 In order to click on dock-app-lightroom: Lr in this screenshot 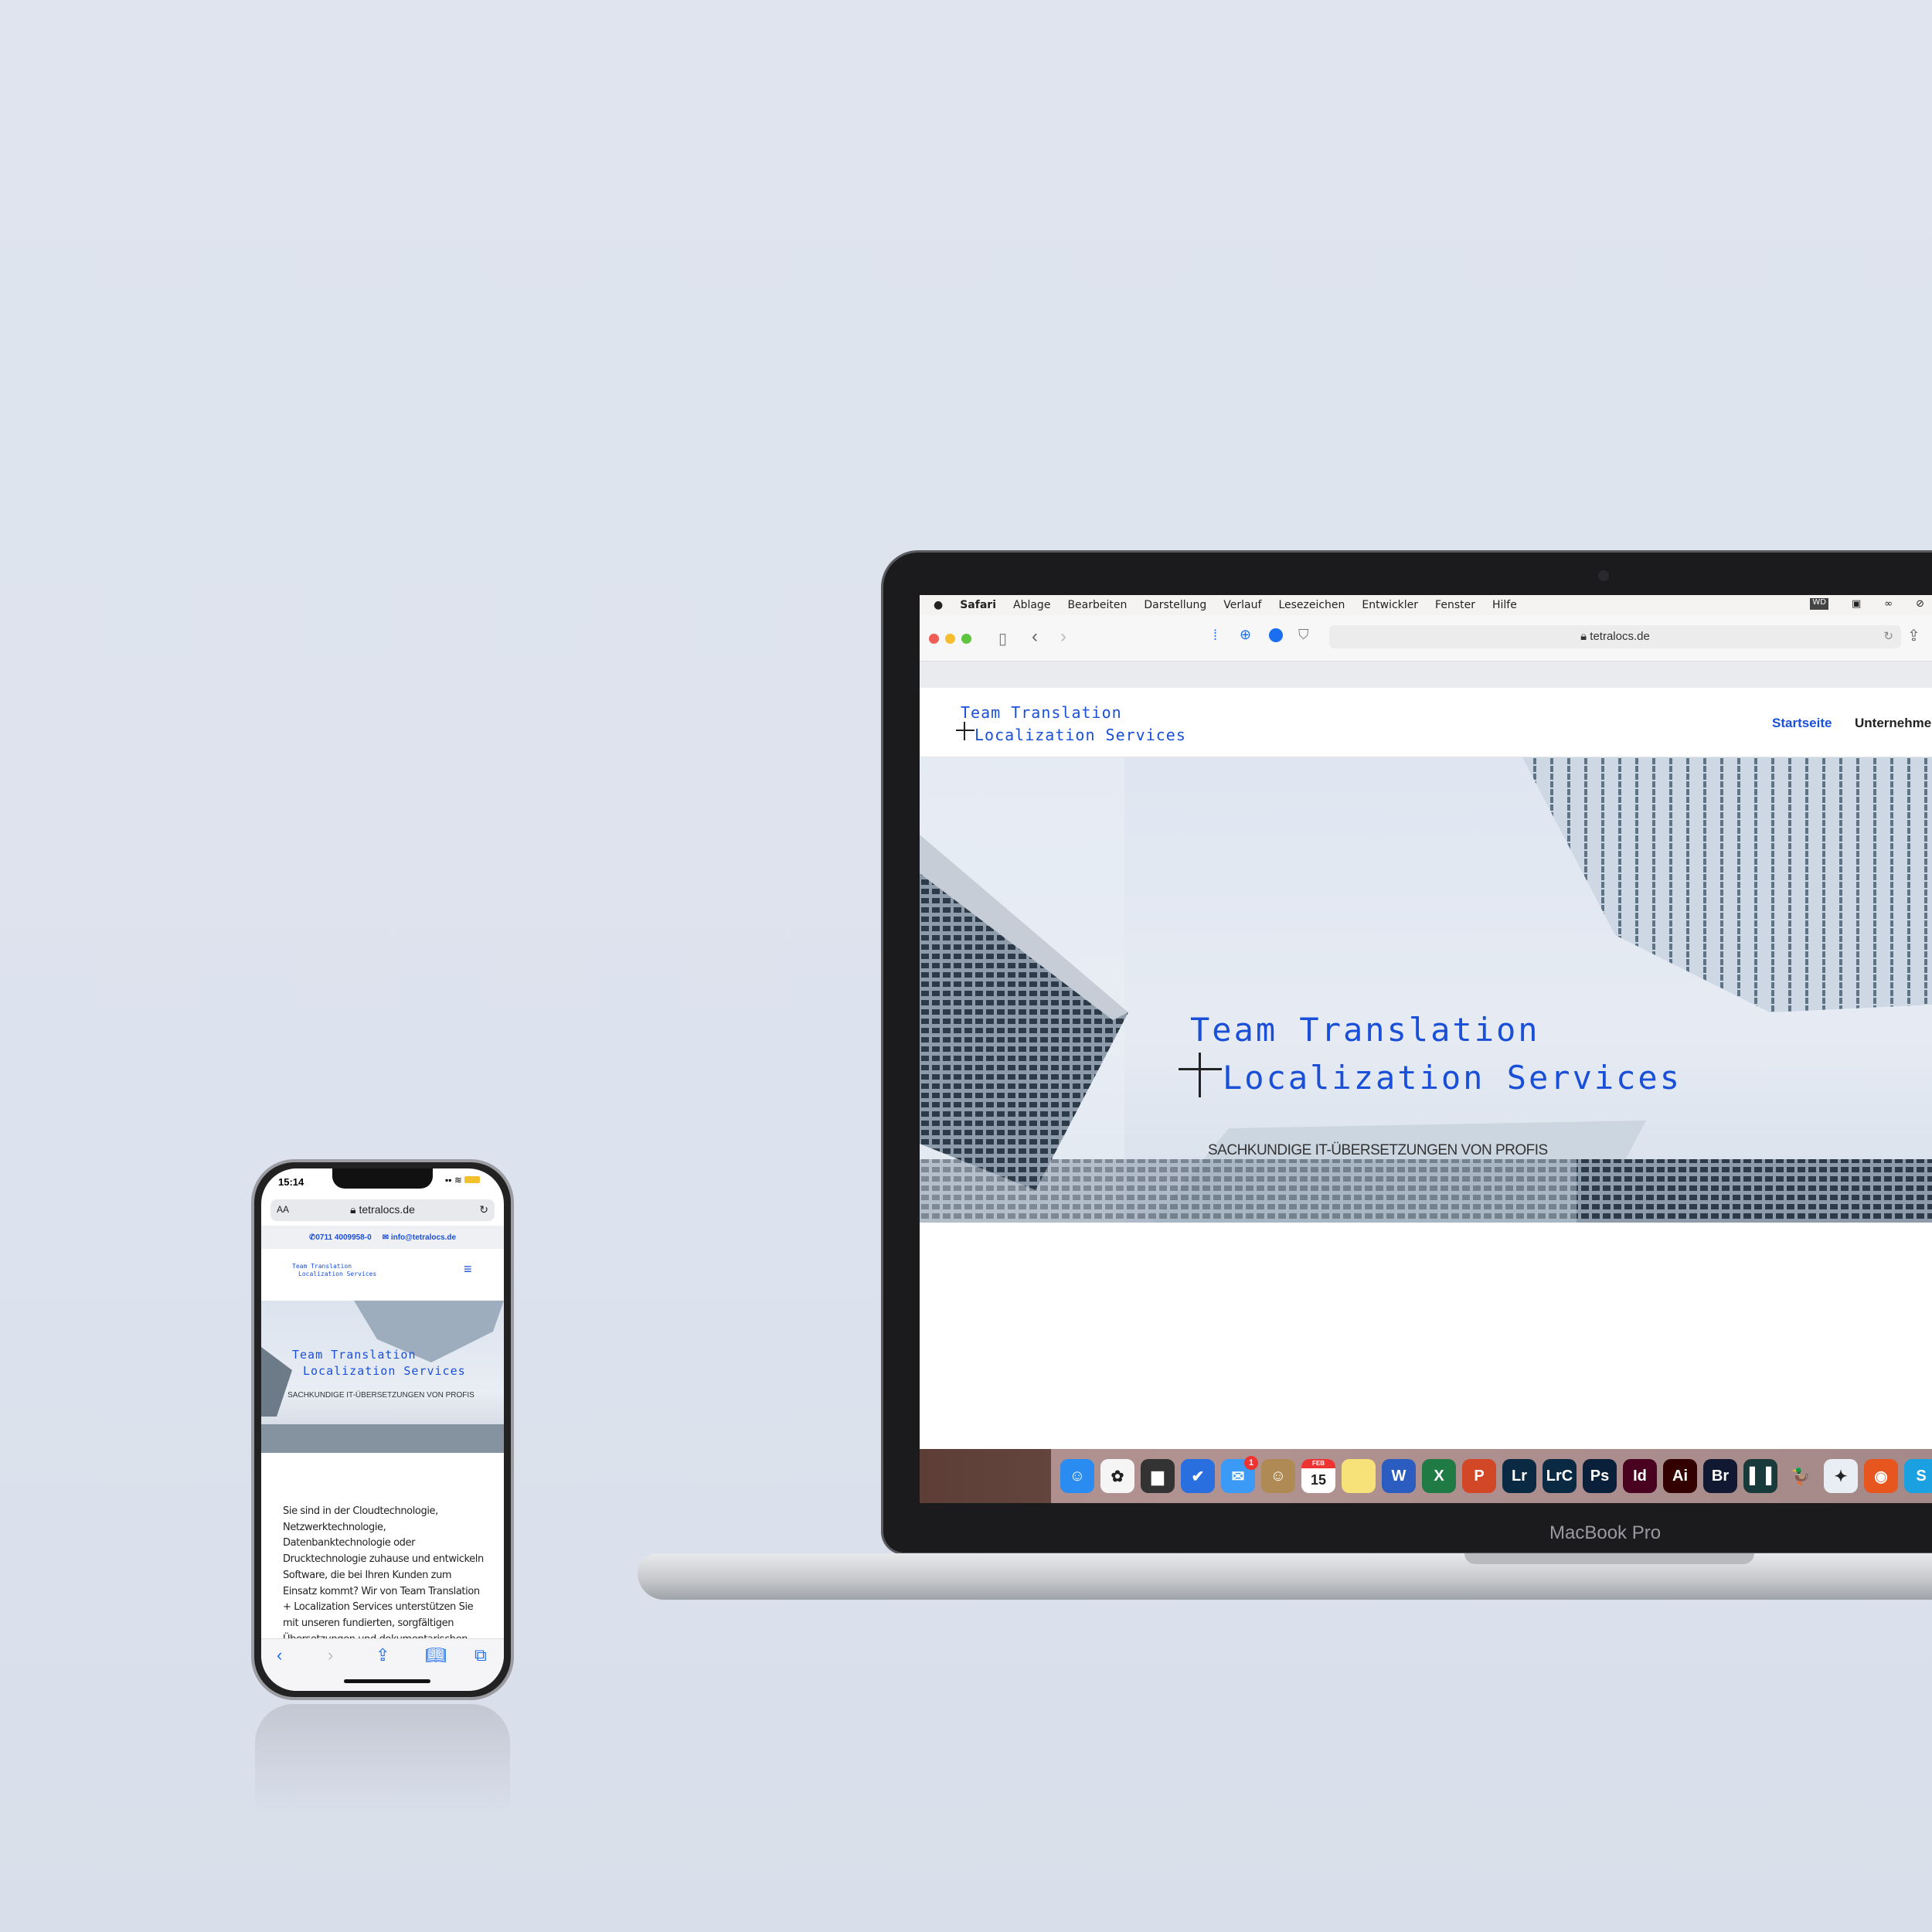, I will do `click(1519, 1476)`.